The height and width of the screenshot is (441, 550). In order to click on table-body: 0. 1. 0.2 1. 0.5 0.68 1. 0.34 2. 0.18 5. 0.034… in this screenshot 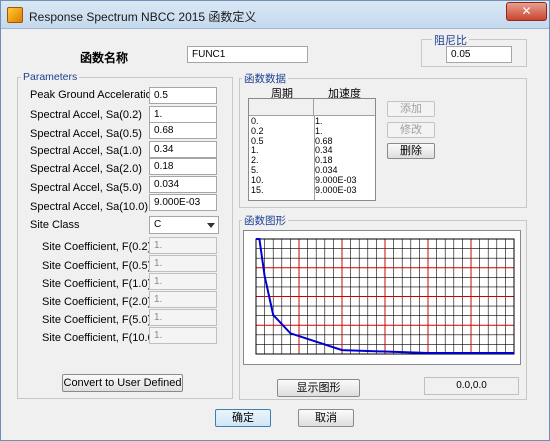, I will do `click(312, 156)`.